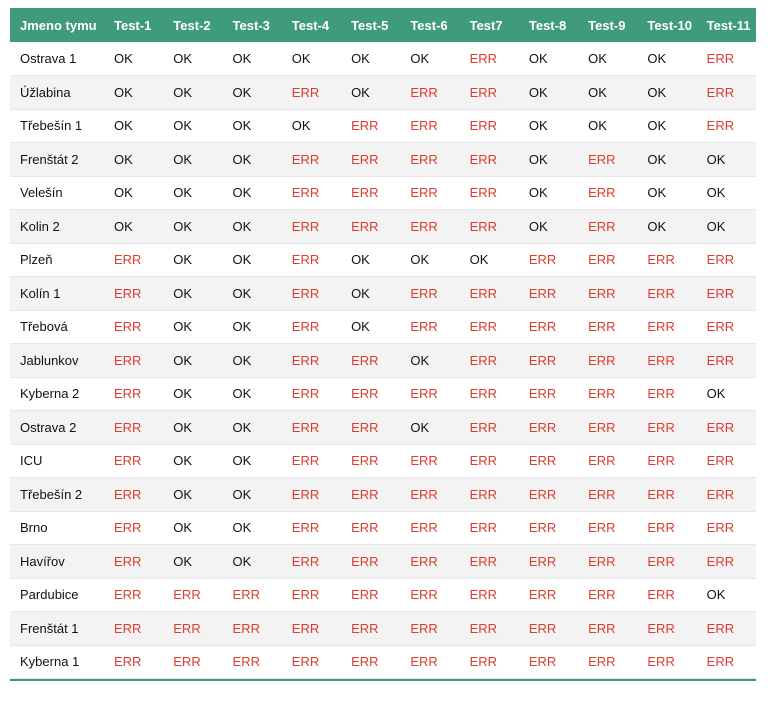 This screenshot has width=768, height=706. I want to click on team-name-cell: Kyberna 2, so click(57, 394).